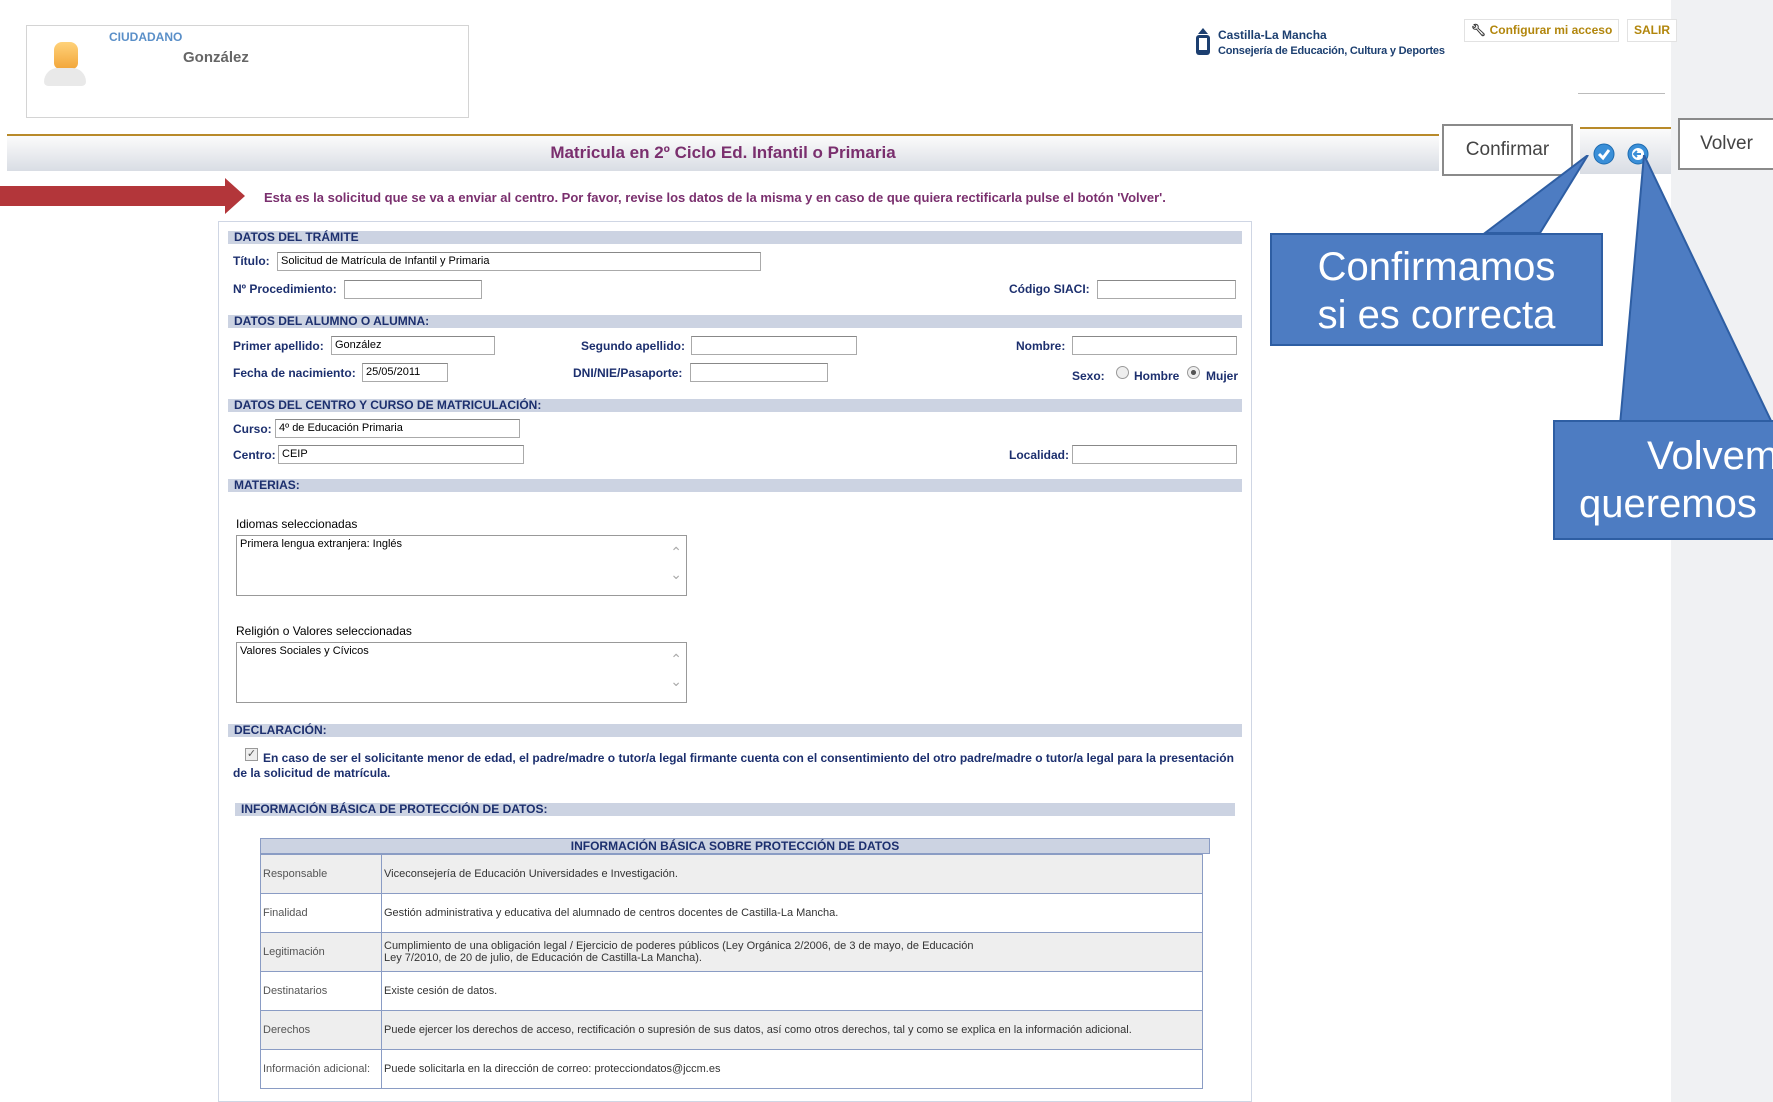 The height and width of the screenshot is (1102, 1773). Describe the element at coordinates (1436, 267) in the screenshot. I see `callout-confirm-line1: Confirmamos` at that location.